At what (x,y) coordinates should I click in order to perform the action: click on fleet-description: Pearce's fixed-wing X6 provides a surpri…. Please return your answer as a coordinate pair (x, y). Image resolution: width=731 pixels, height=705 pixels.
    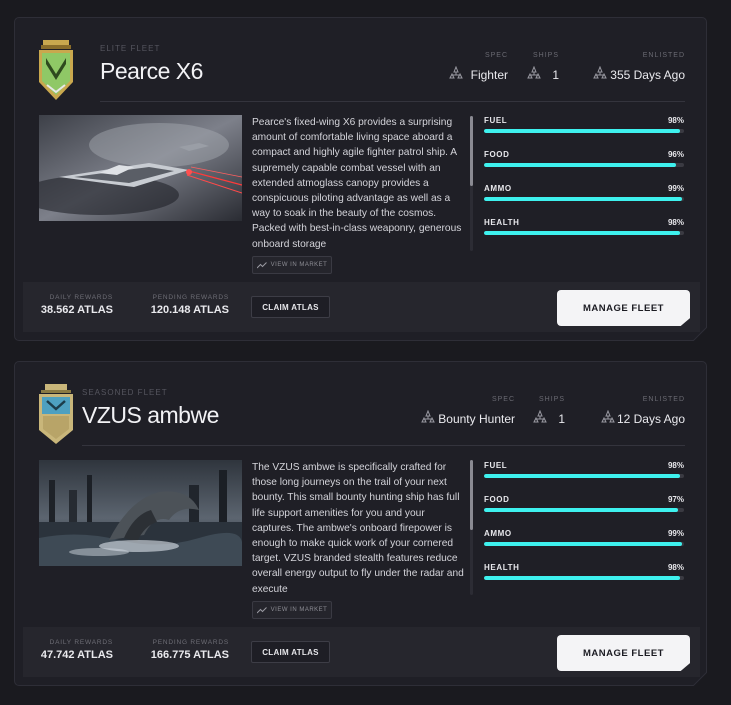
    Looking at the image, I should click on (357, 183).